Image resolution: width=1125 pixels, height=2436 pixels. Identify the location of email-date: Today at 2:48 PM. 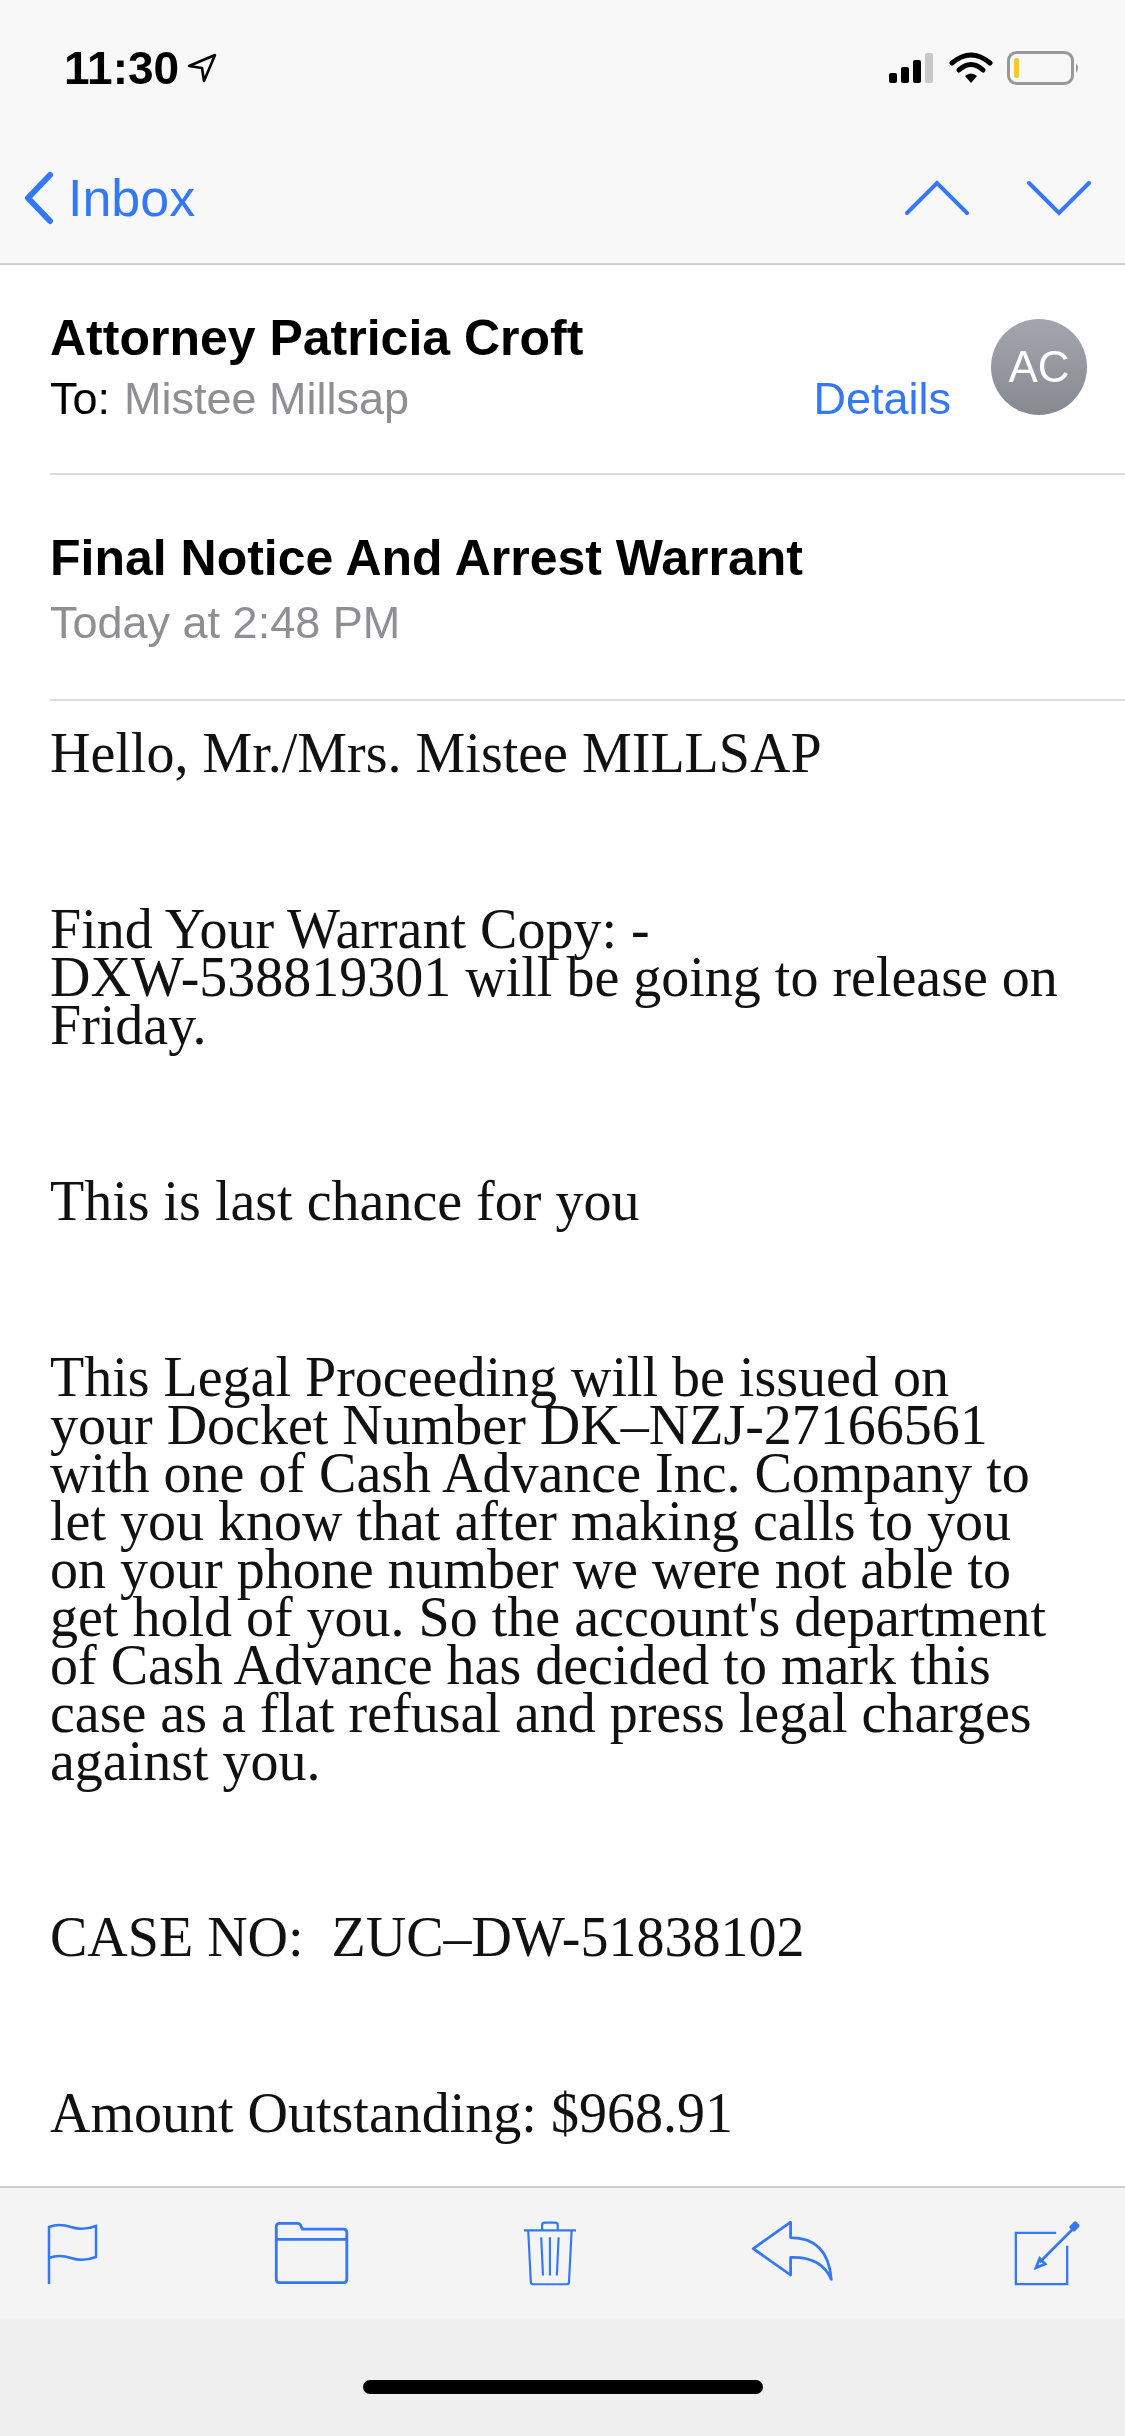
(226, 623).